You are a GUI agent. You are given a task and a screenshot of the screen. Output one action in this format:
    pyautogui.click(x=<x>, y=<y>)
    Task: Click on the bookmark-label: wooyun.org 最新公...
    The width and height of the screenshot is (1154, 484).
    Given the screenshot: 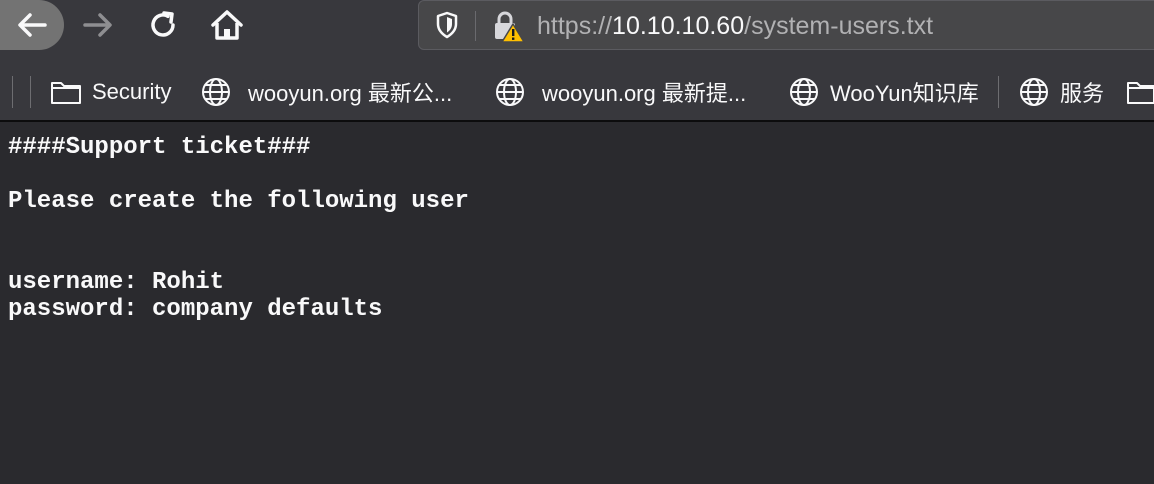 What is the action you would take?
    pyautogui.click(x=350, y=93)
    